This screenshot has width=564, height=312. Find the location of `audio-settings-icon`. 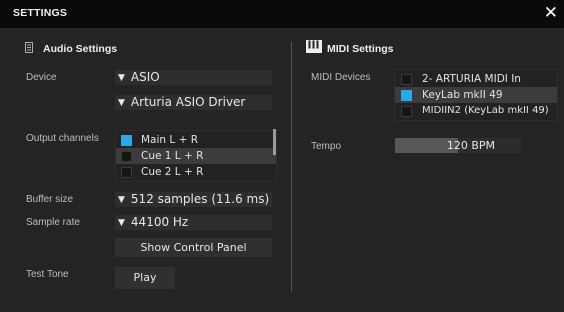

audio-settings-icon is located at coordinates (29, 47).